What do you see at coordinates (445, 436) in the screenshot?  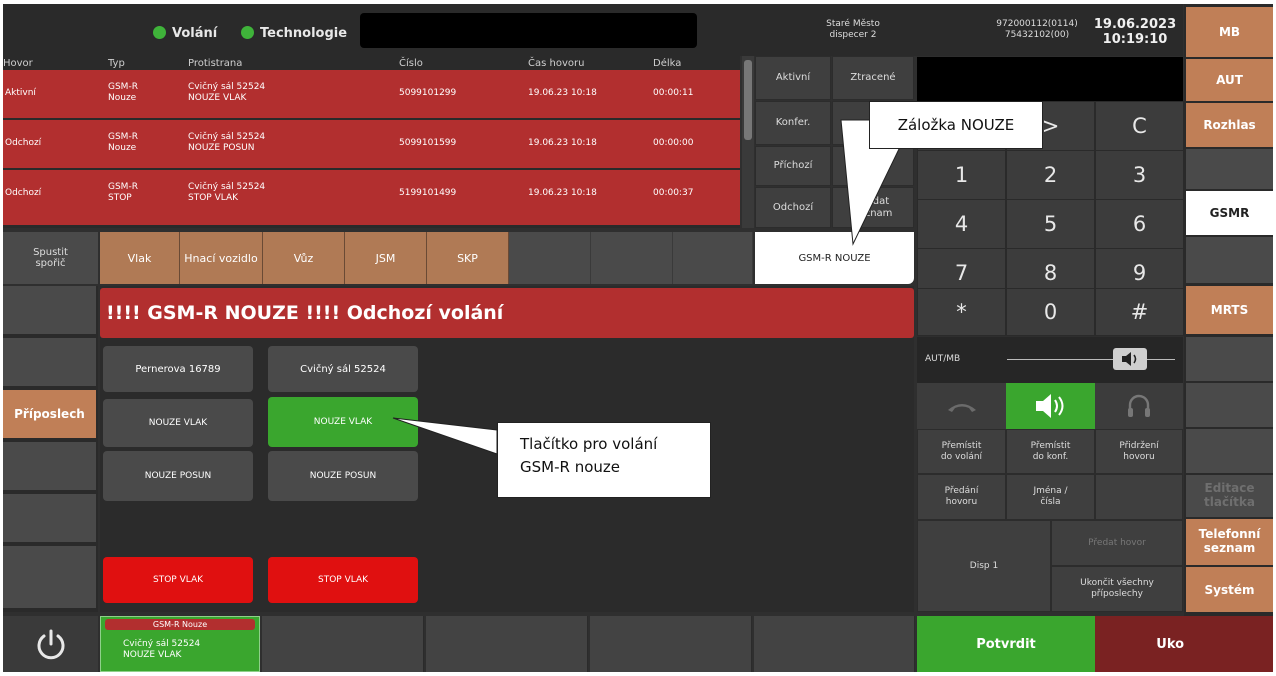 I see `button-callout-pointer` at bounding box center [445, 436].